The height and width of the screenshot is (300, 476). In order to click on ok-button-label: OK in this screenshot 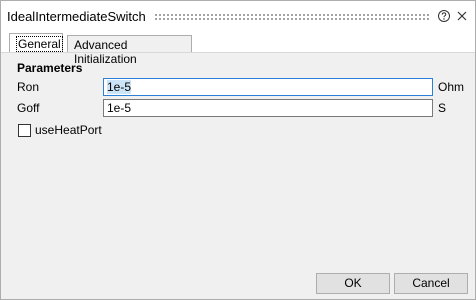, I will do `click(353, 283)`.